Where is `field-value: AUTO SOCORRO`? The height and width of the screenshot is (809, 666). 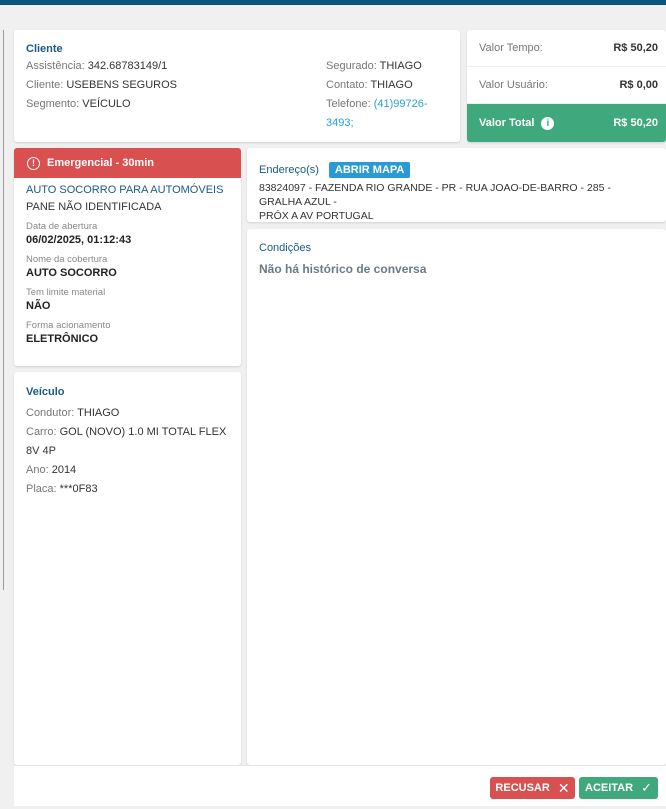 field-value: AUTO SOCORRO is located at coordinates (71, 273).